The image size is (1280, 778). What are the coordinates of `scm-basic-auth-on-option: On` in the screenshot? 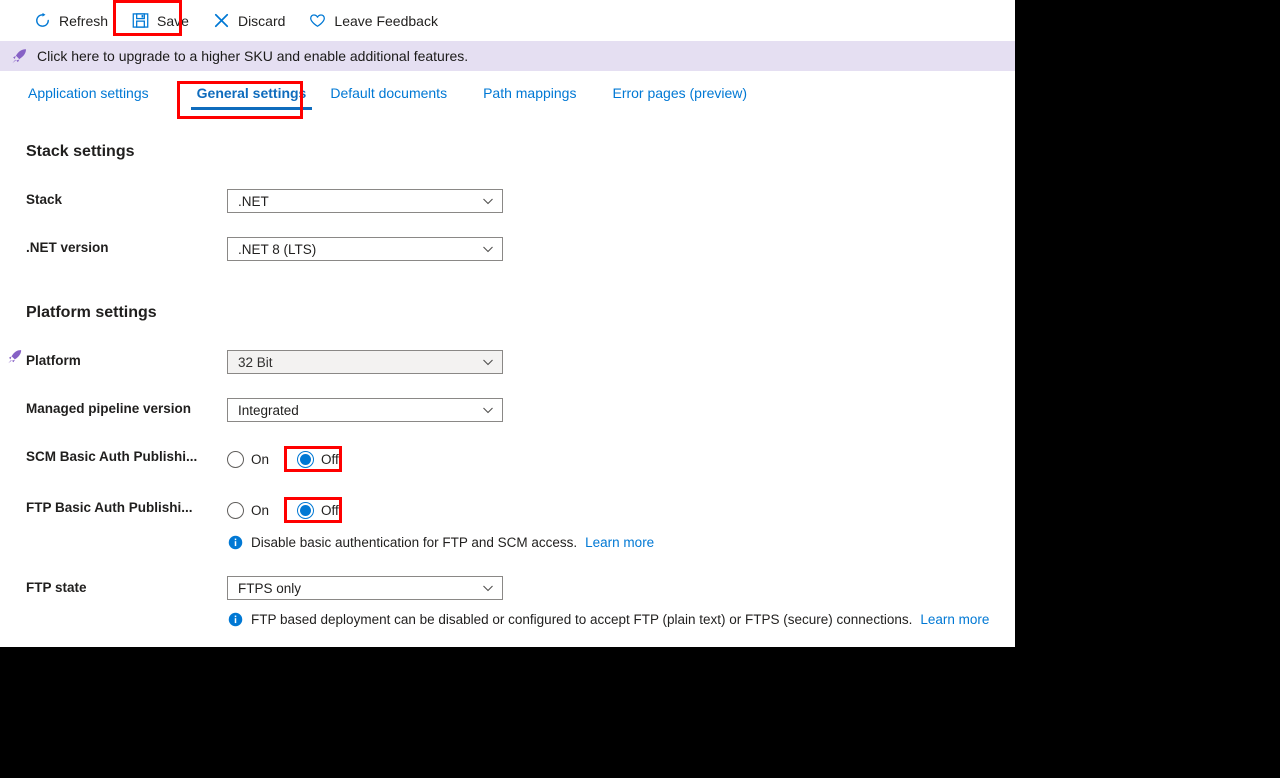 It's located at (248, 459).